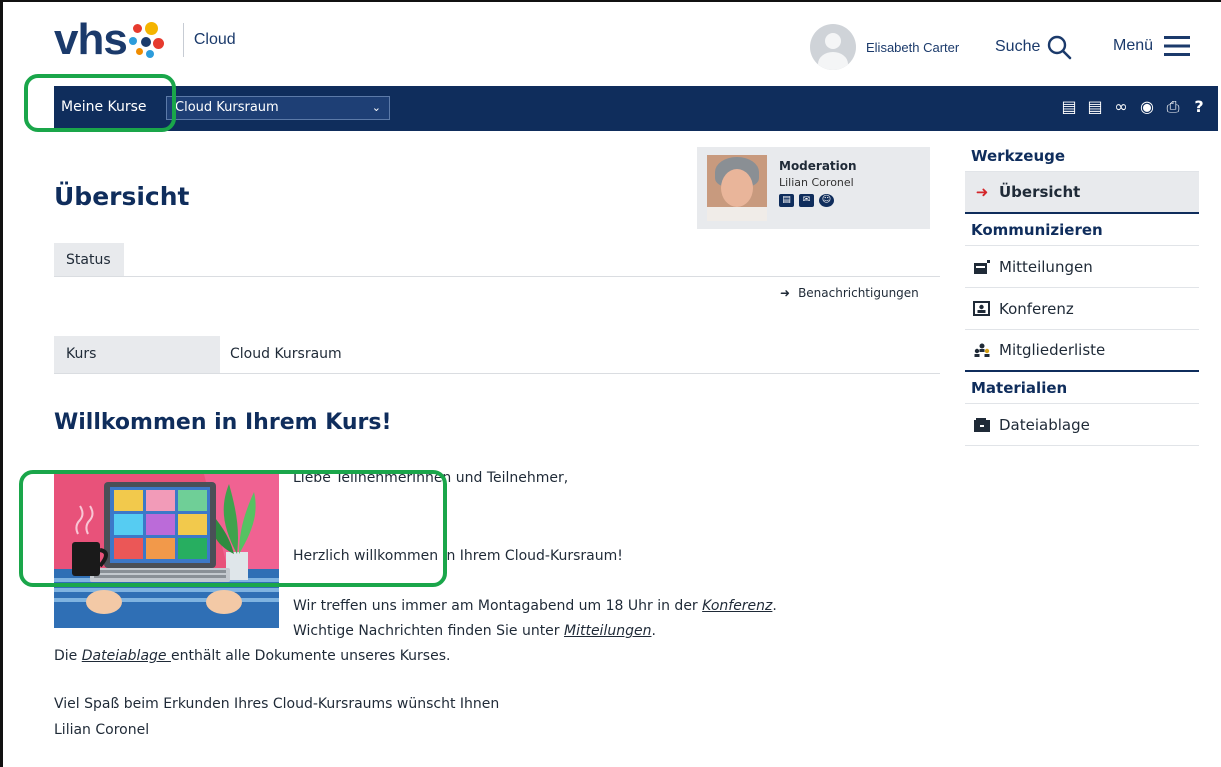 This screenshot has width=1221, height=767. What do you see at coordinates (833, 47) in the screenshot?
I see `avatar` at bounding box center [833, 47].